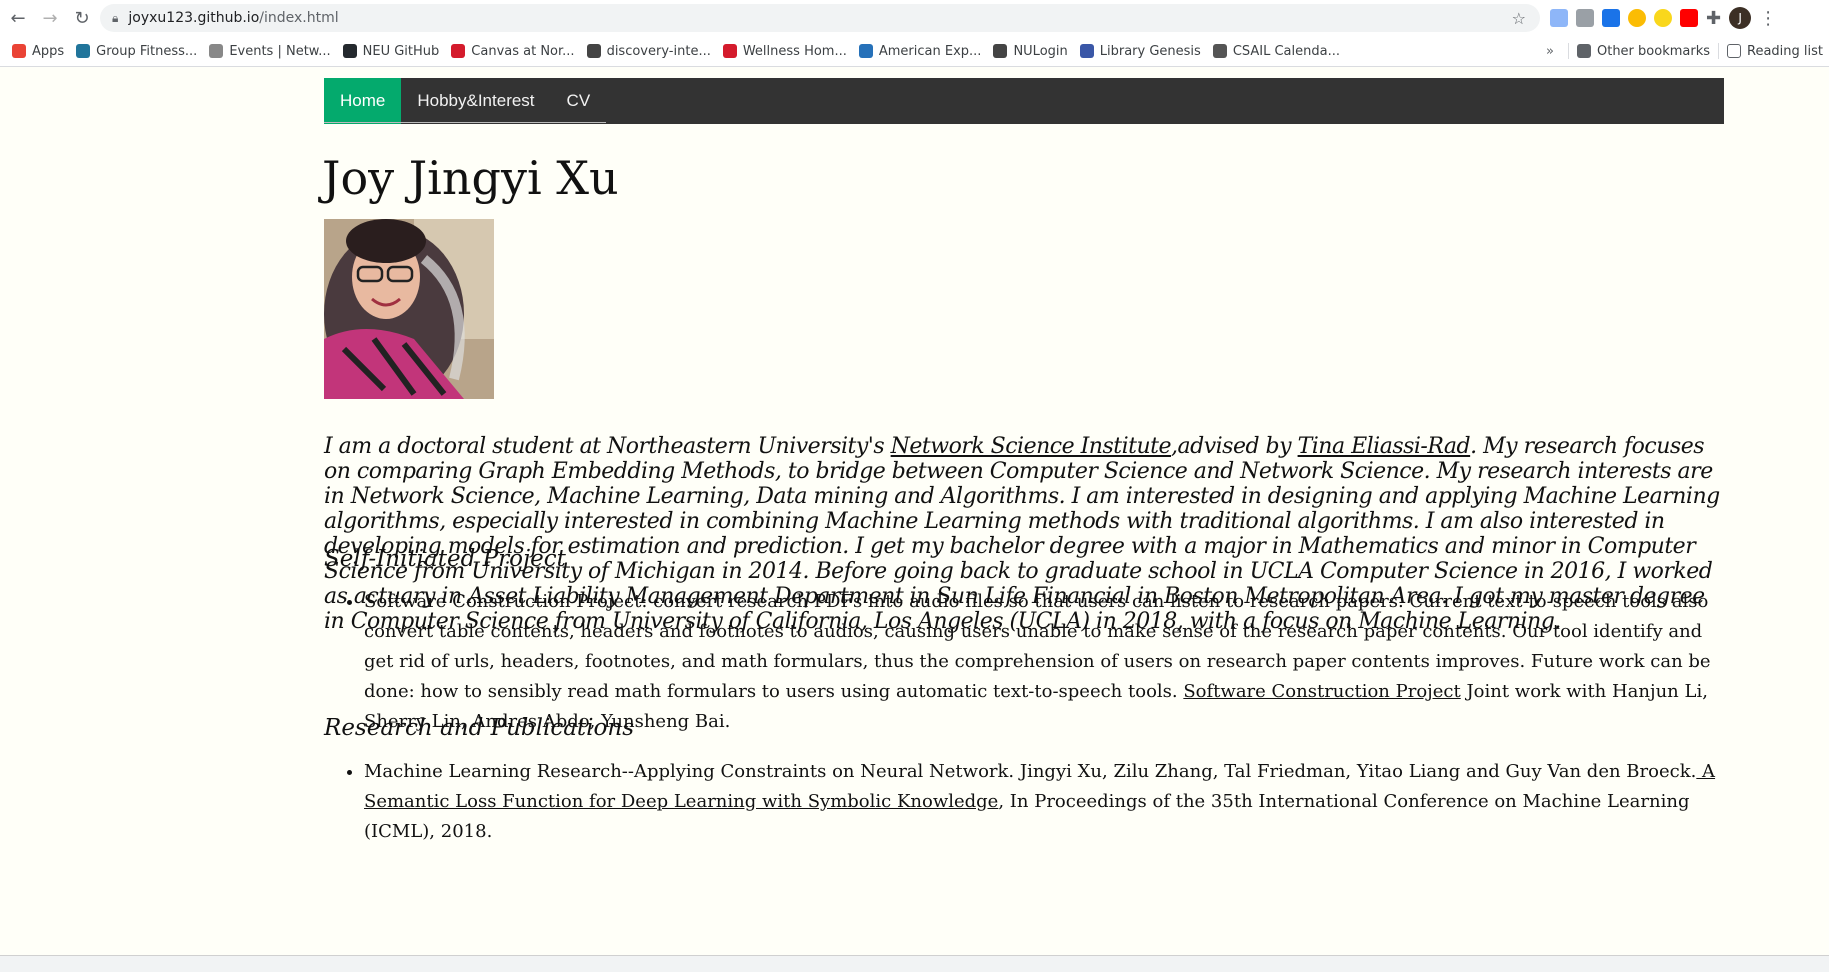 The height and width of the screenshot is (972, 1829). Describe the element at coordinates (1713, 18) in the screenshot. I see `puzzle-icon: ✚` at that location.